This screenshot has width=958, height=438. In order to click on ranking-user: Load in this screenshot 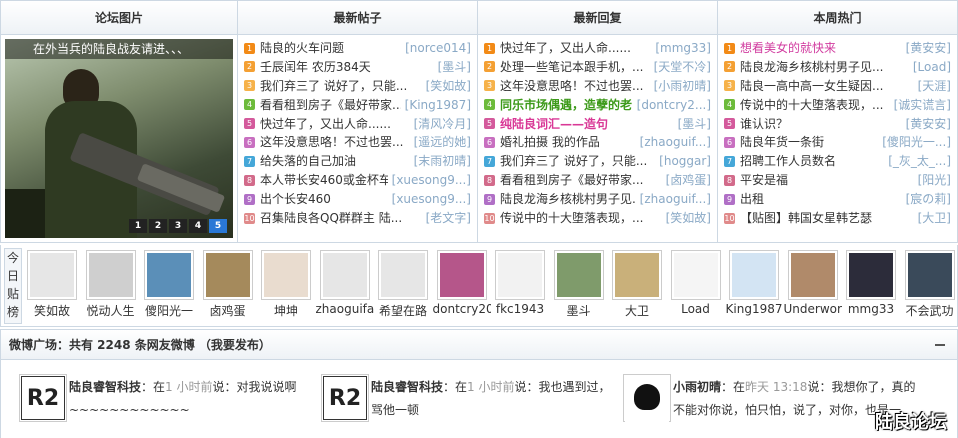, I will do `click(696, 283)`.